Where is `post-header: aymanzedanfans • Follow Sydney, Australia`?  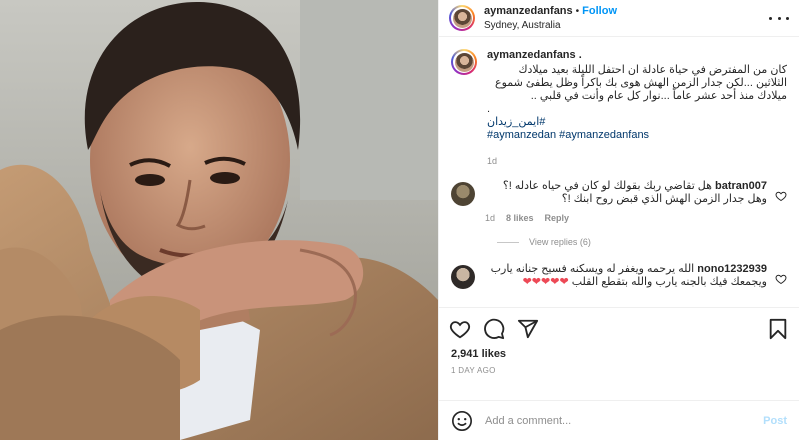 post-header: aymanzedanfans • Follow Sydney, Australia is located at coordinates (619, 18).